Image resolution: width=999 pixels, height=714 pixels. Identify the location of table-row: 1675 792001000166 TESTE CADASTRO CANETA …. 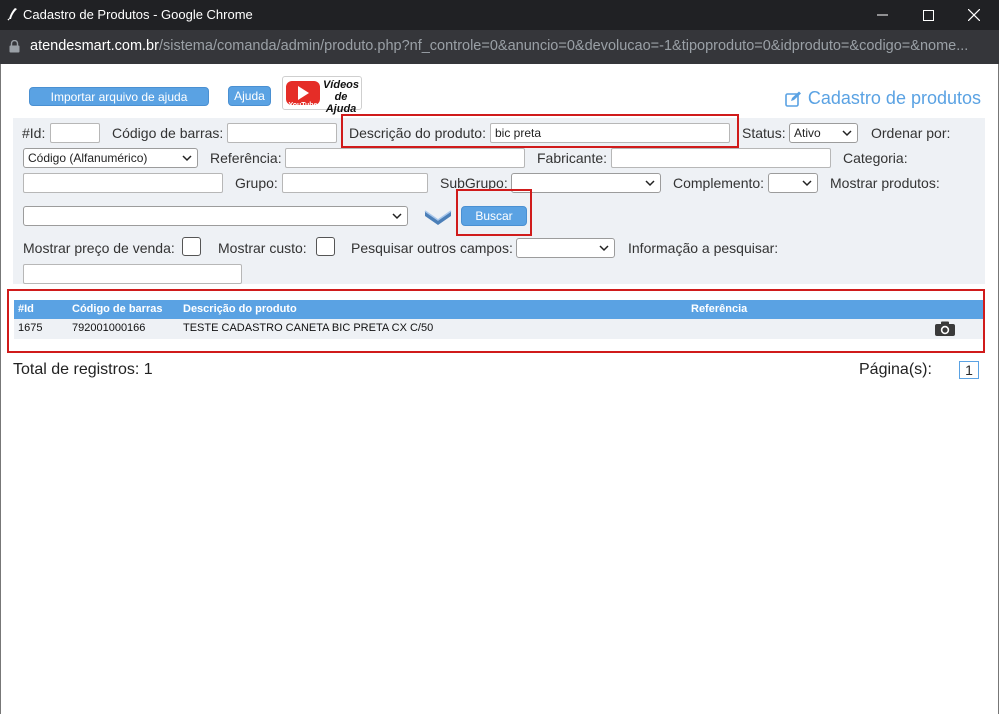
(498, 329).